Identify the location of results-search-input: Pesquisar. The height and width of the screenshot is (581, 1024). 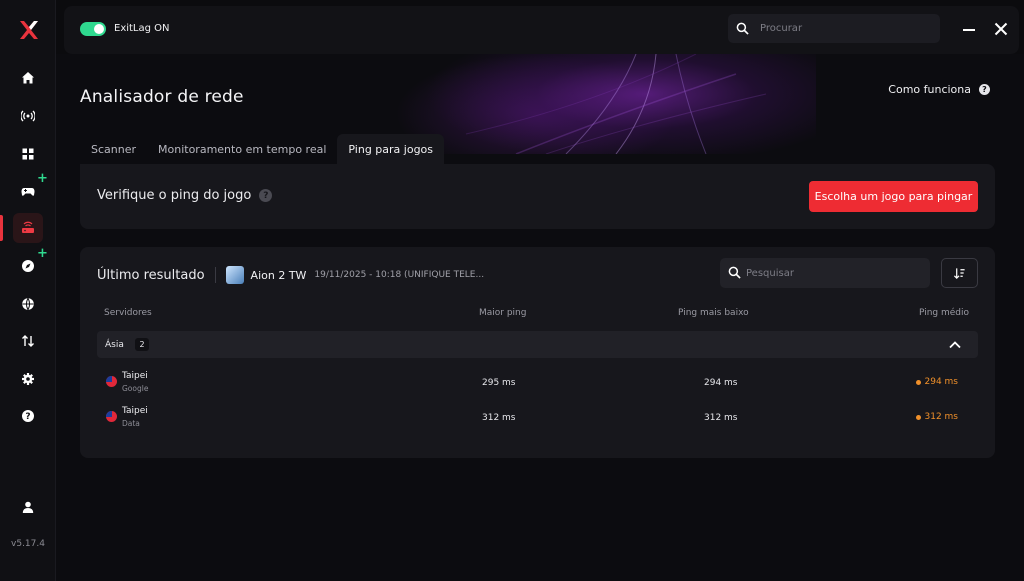
(825, 273).